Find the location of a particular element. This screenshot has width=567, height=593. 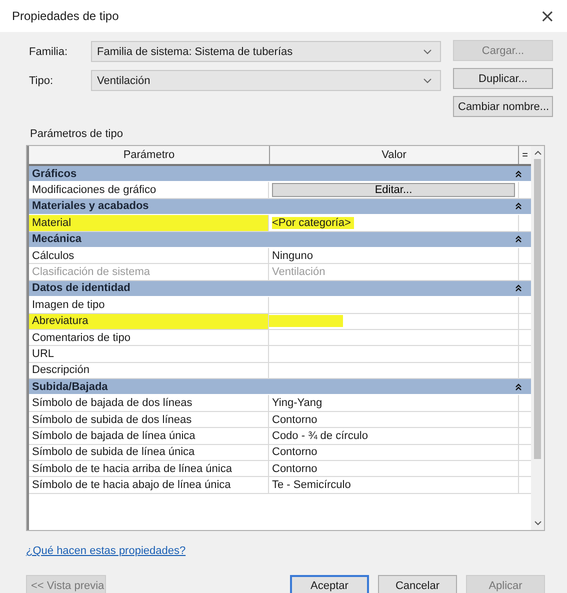

group-header: Gráficos is located at coordinates (280, 174).